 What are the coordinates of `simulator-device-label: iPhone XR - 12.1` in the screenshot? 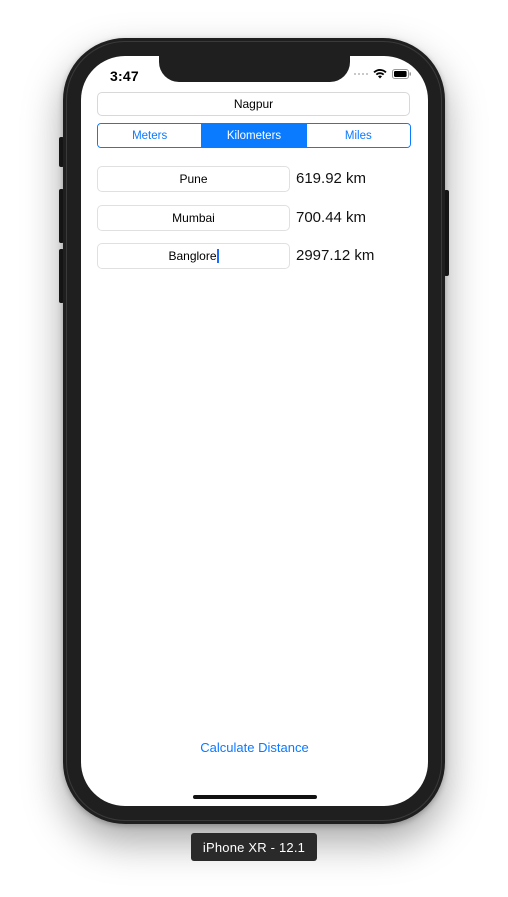 It's located at (254, 847).